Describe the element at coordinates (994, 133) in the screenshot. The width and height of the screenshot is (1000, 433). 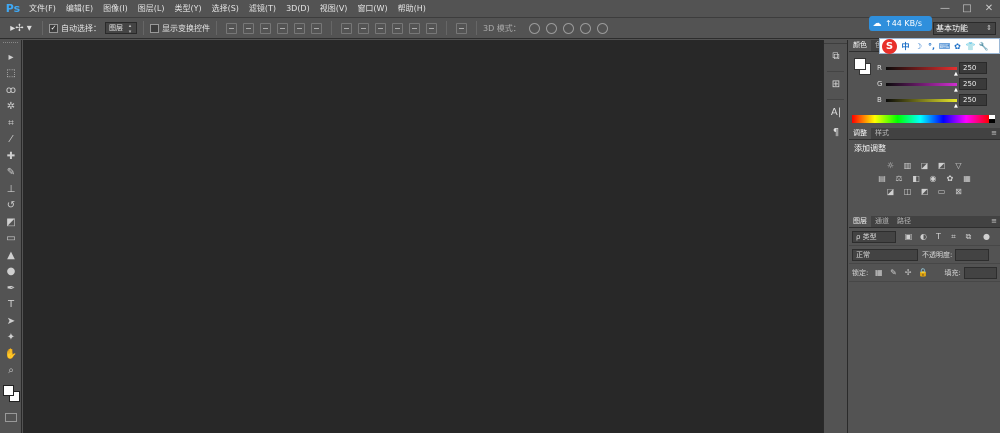
I see `panel-menu-icon: ≡` at that location.